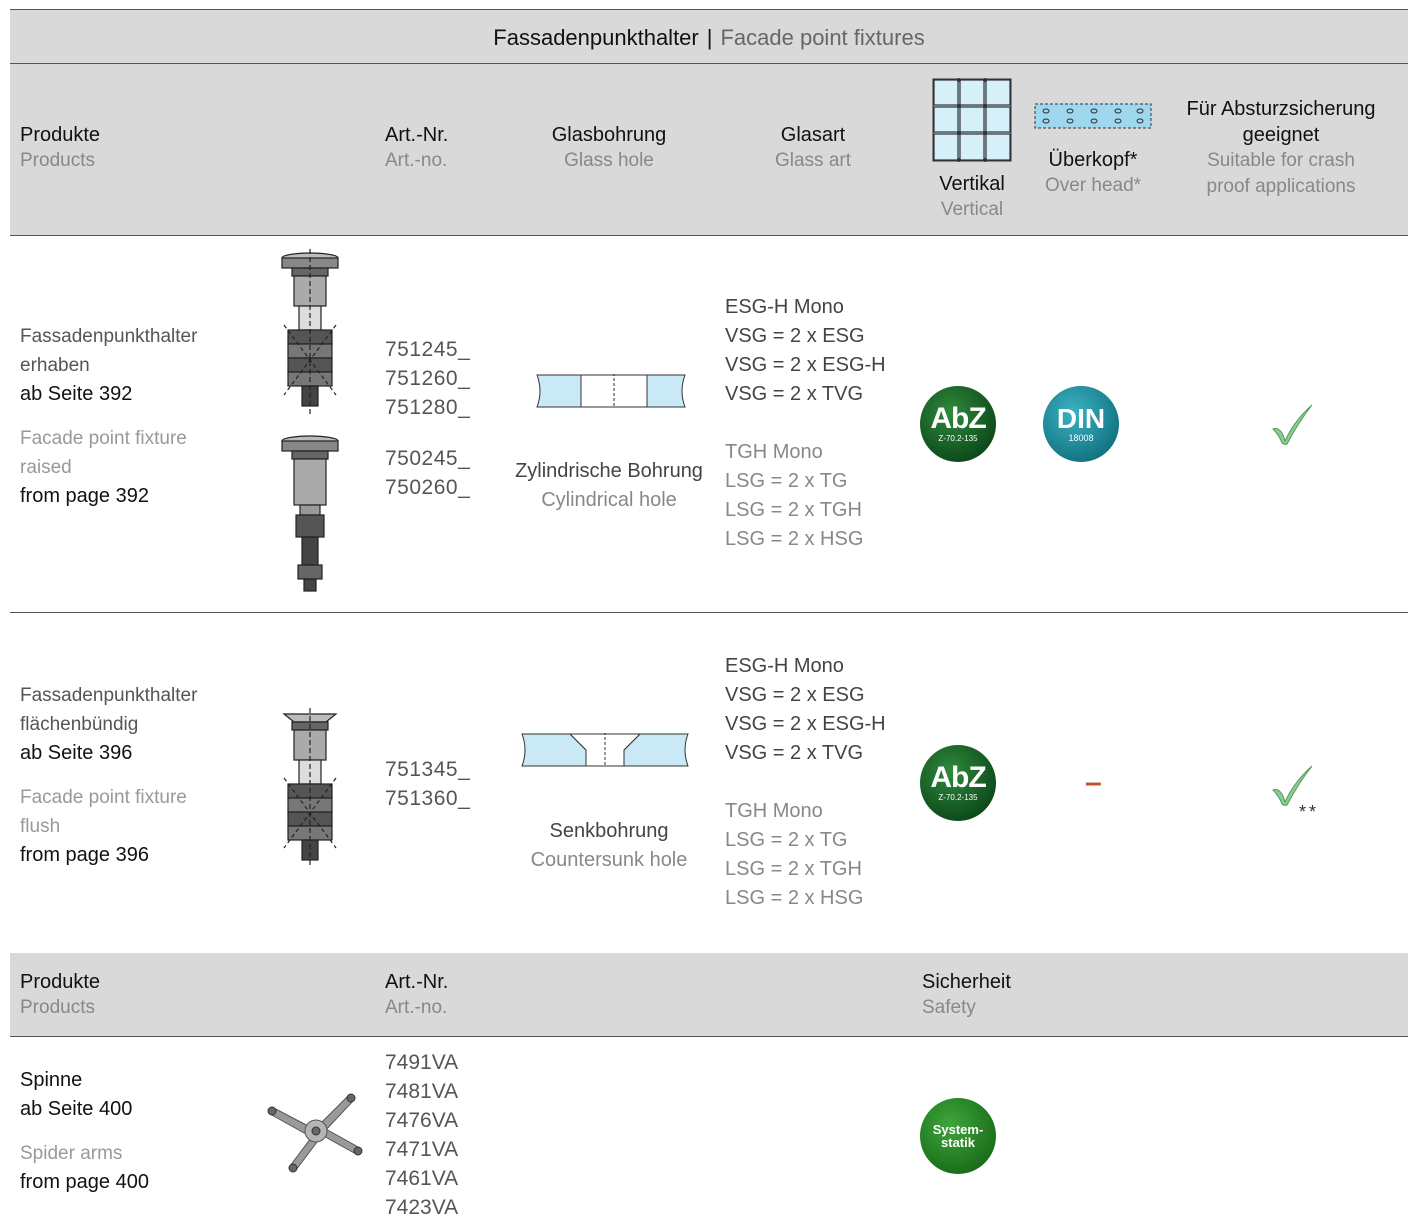  I want to click on din-badge-main: DIN, so click(1081, 418).